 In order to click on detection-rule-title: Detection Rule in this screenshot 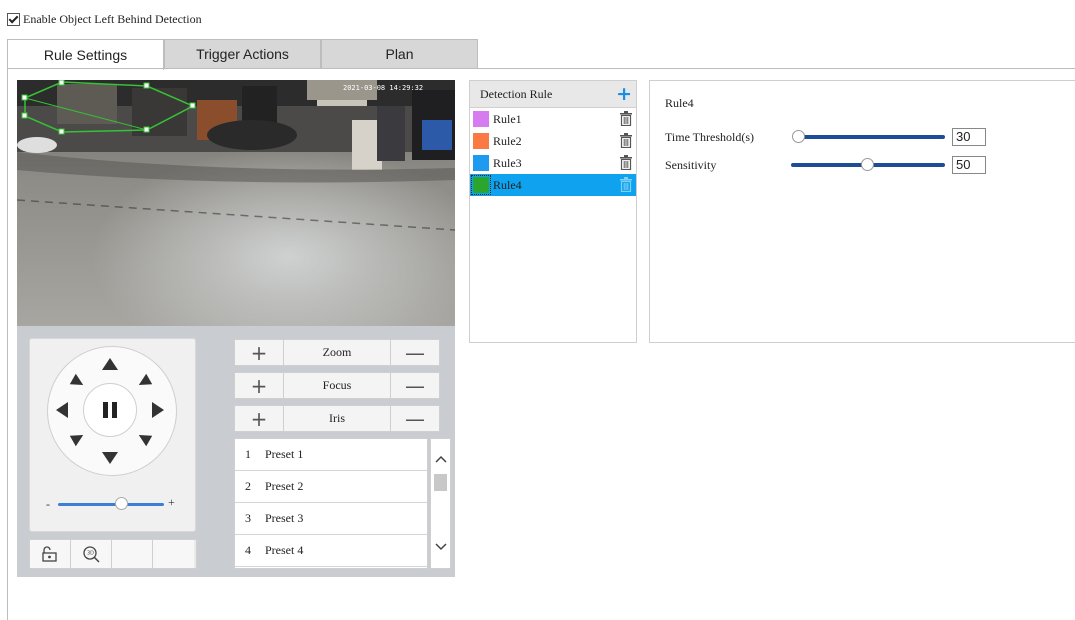, I will do `click(516, 93)`.